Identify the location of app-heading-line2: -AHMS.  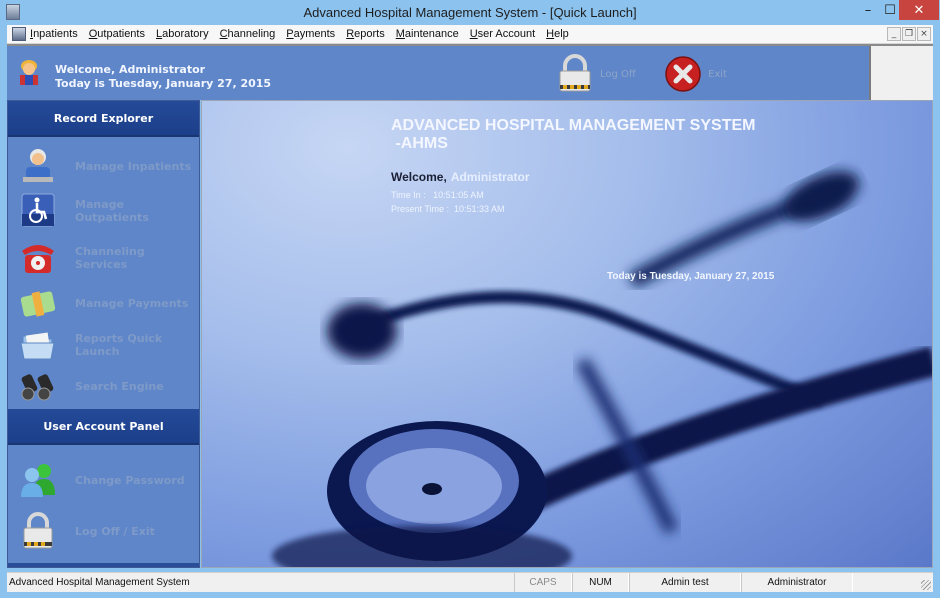
(419, 143).